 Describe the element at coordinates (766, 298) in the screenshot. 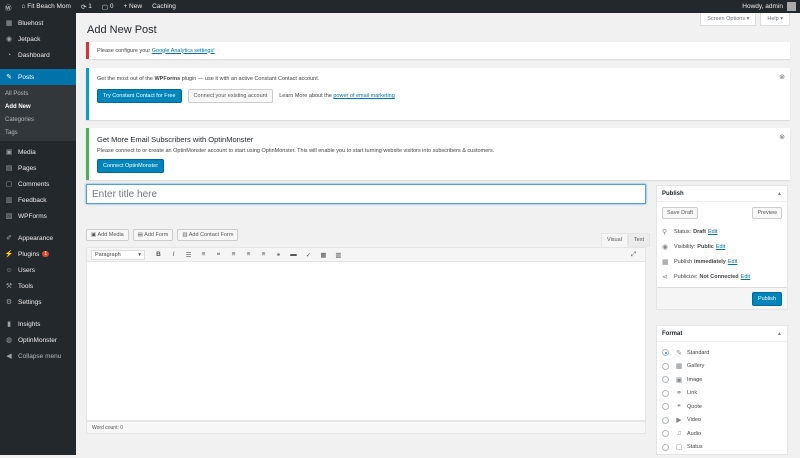

I see `publish-button: Publish` at that location.